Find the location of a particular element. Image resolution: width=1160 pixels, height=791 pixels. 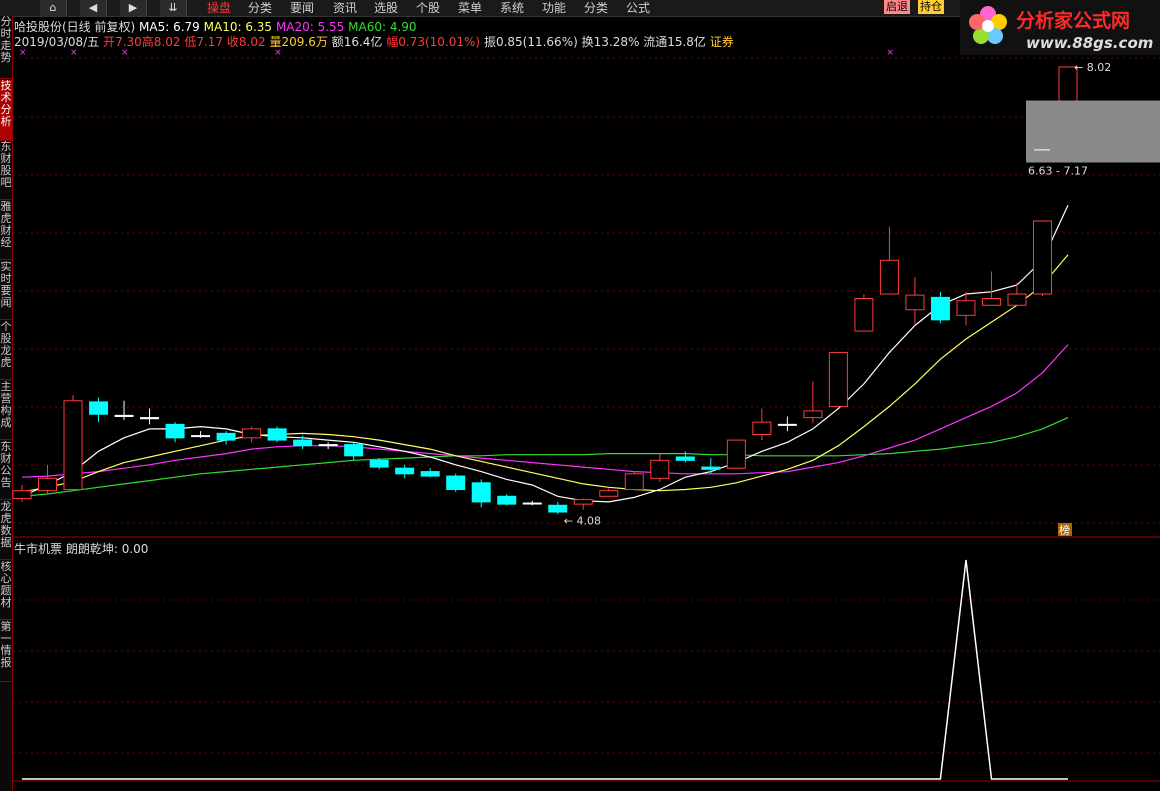

range-annotation: 6.63 - 7.17 is located at coordinates (1058, 171).